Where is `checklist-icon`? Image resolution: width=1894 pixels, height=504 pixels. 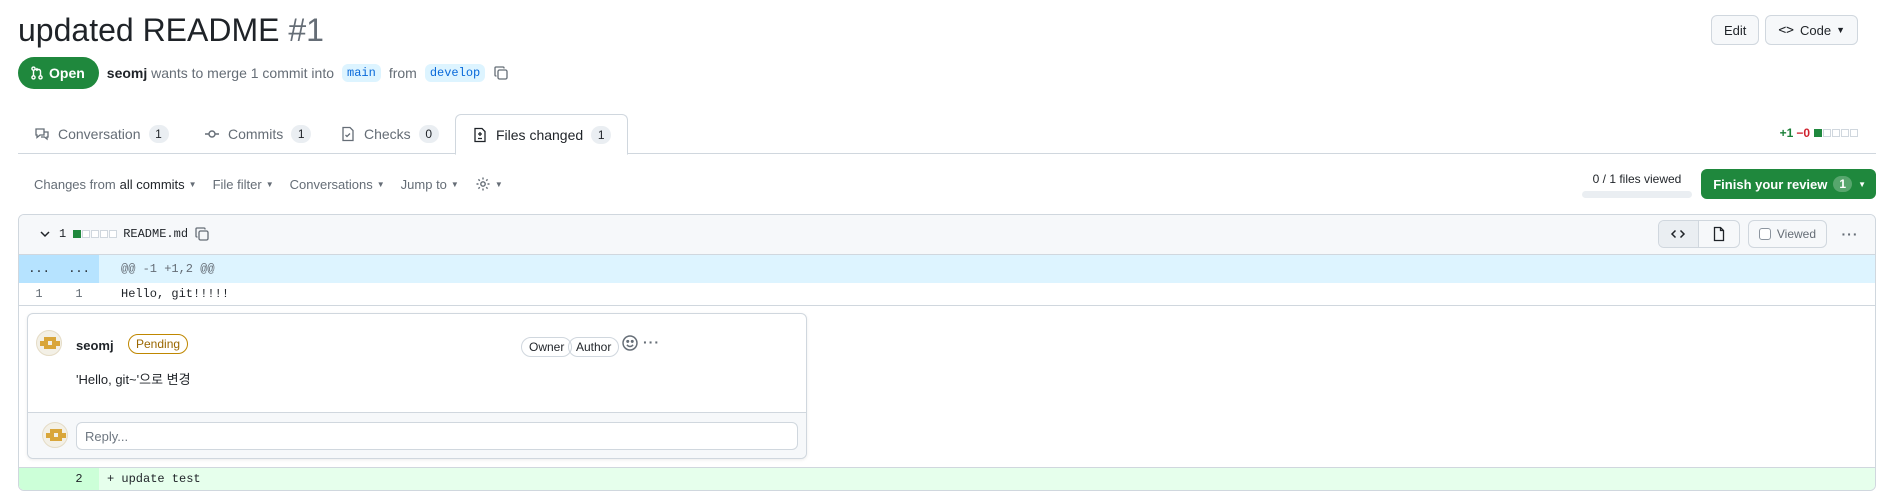
checklist-icon is located at coordinates (348, 134).